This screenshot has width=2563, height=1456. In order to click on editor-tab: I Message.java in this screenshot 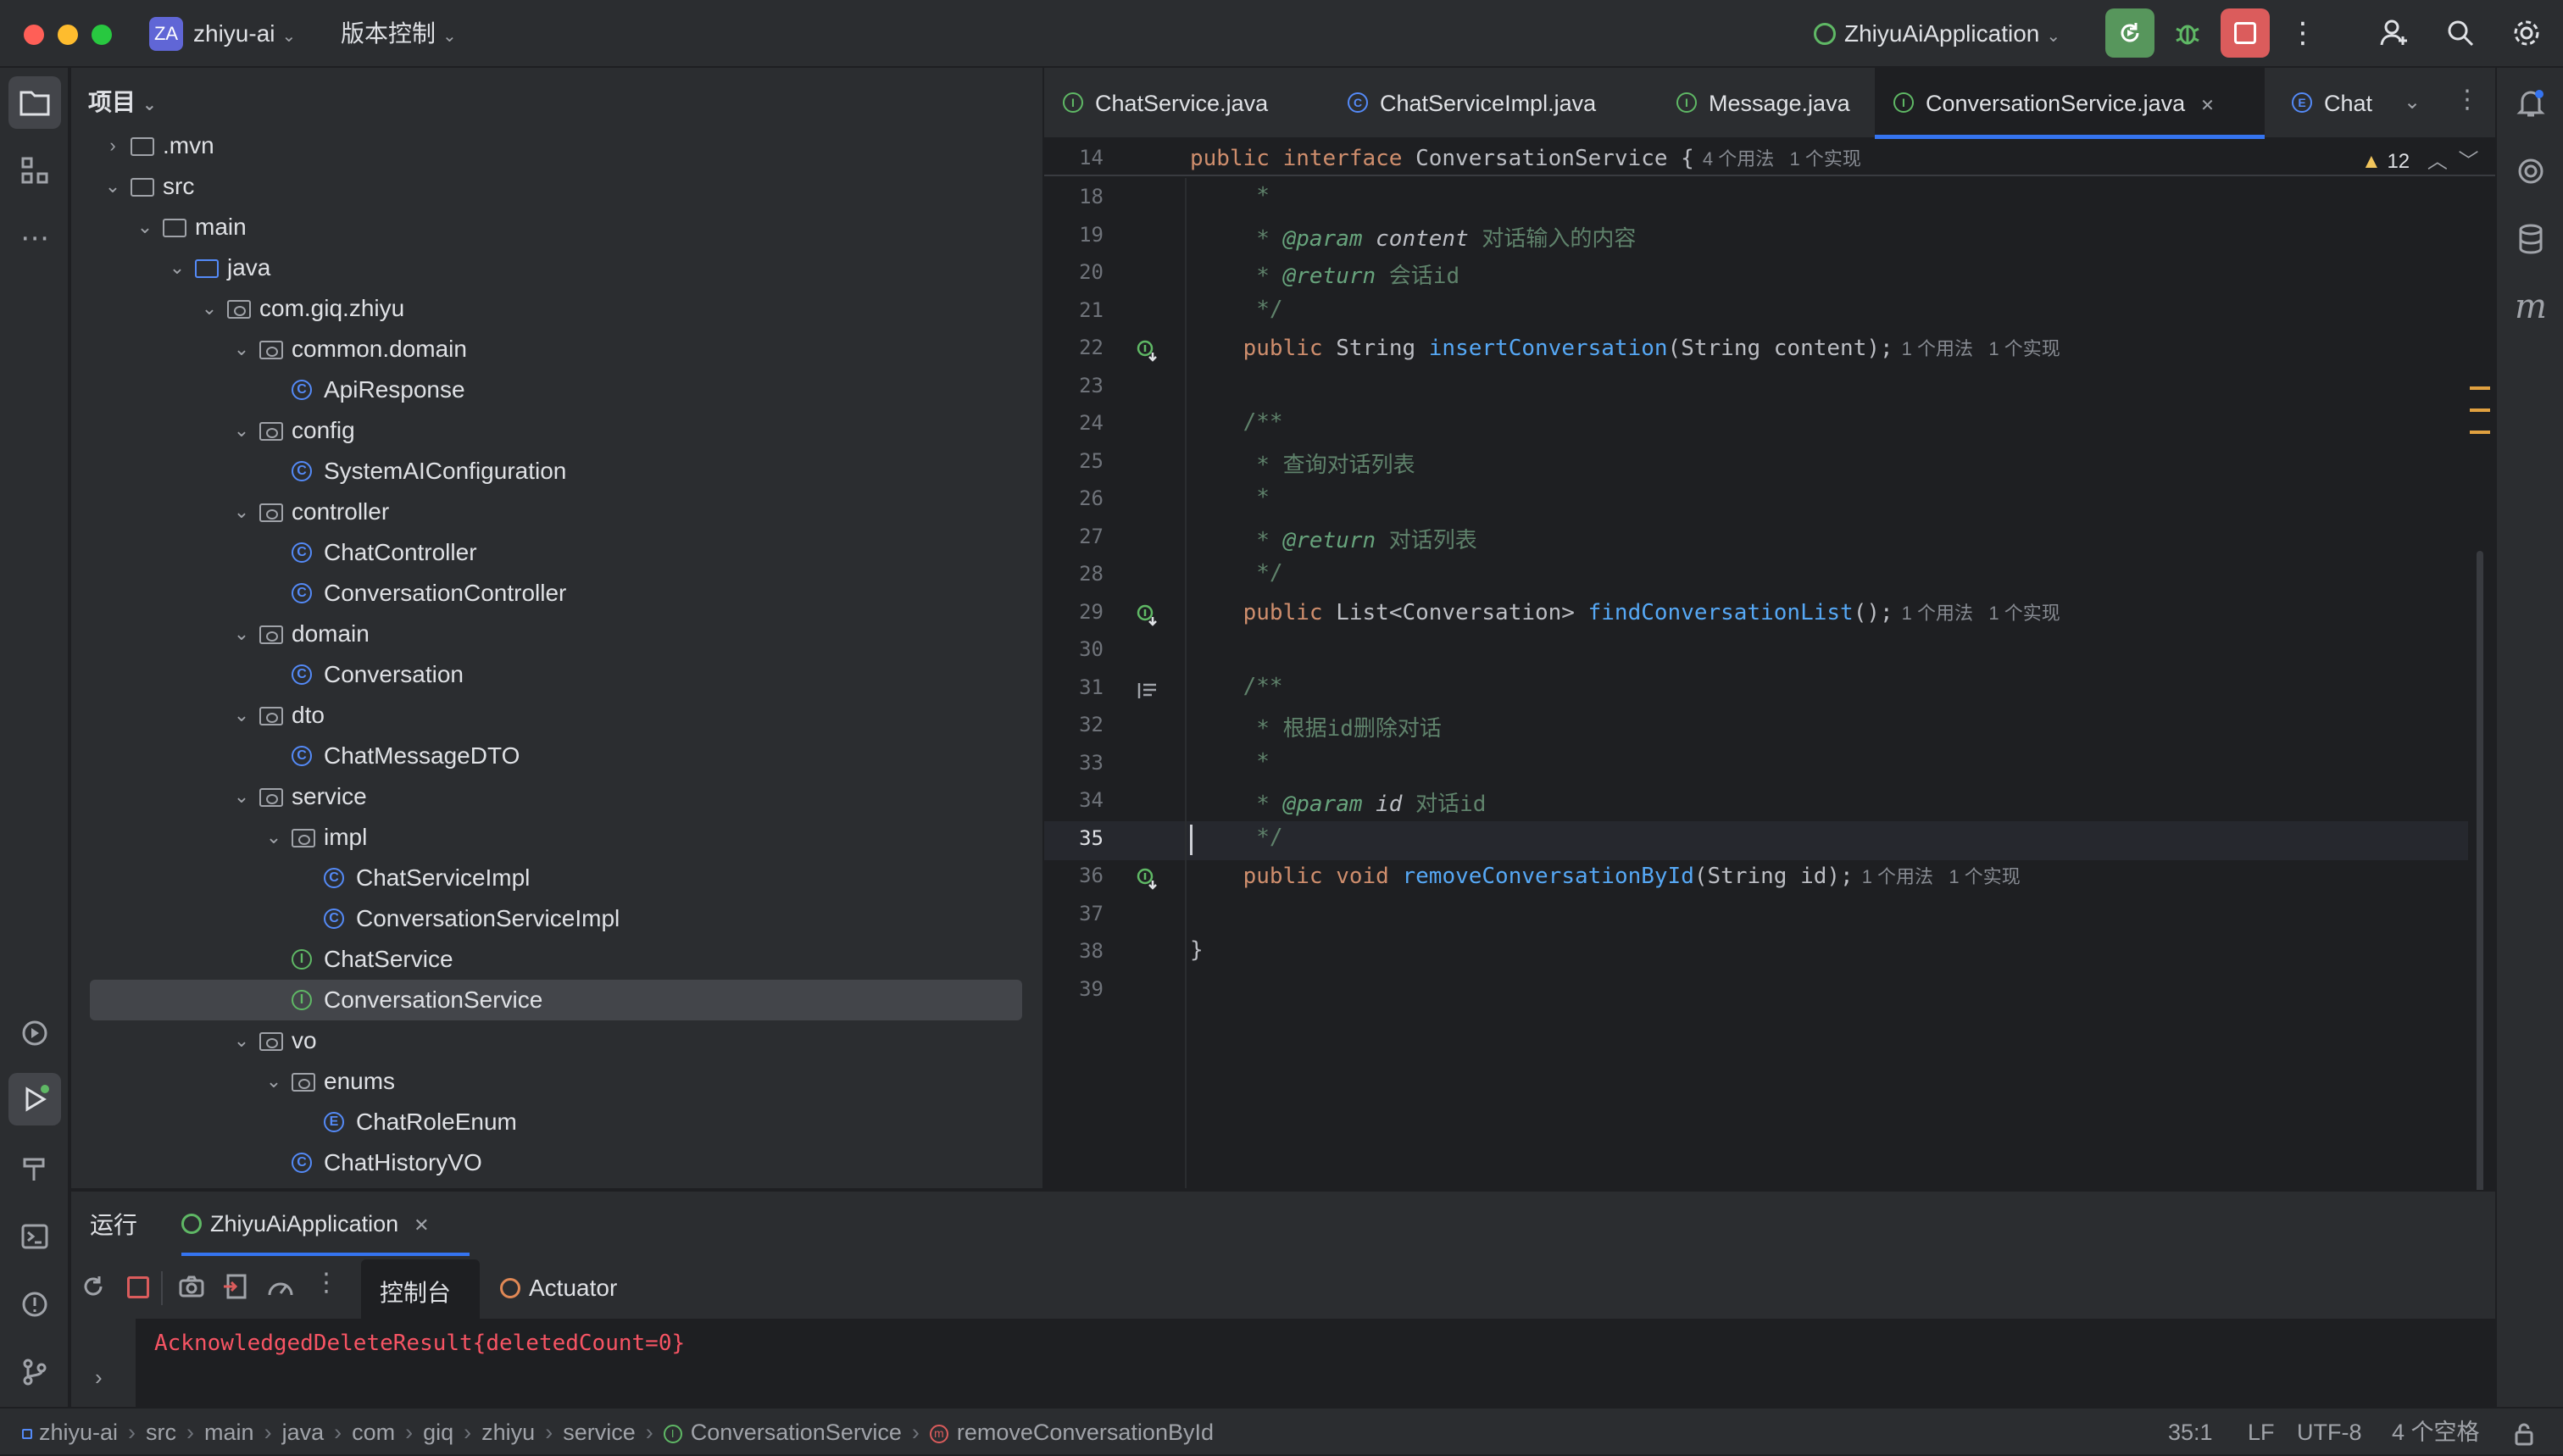, I will do `click(1755, 103)`.